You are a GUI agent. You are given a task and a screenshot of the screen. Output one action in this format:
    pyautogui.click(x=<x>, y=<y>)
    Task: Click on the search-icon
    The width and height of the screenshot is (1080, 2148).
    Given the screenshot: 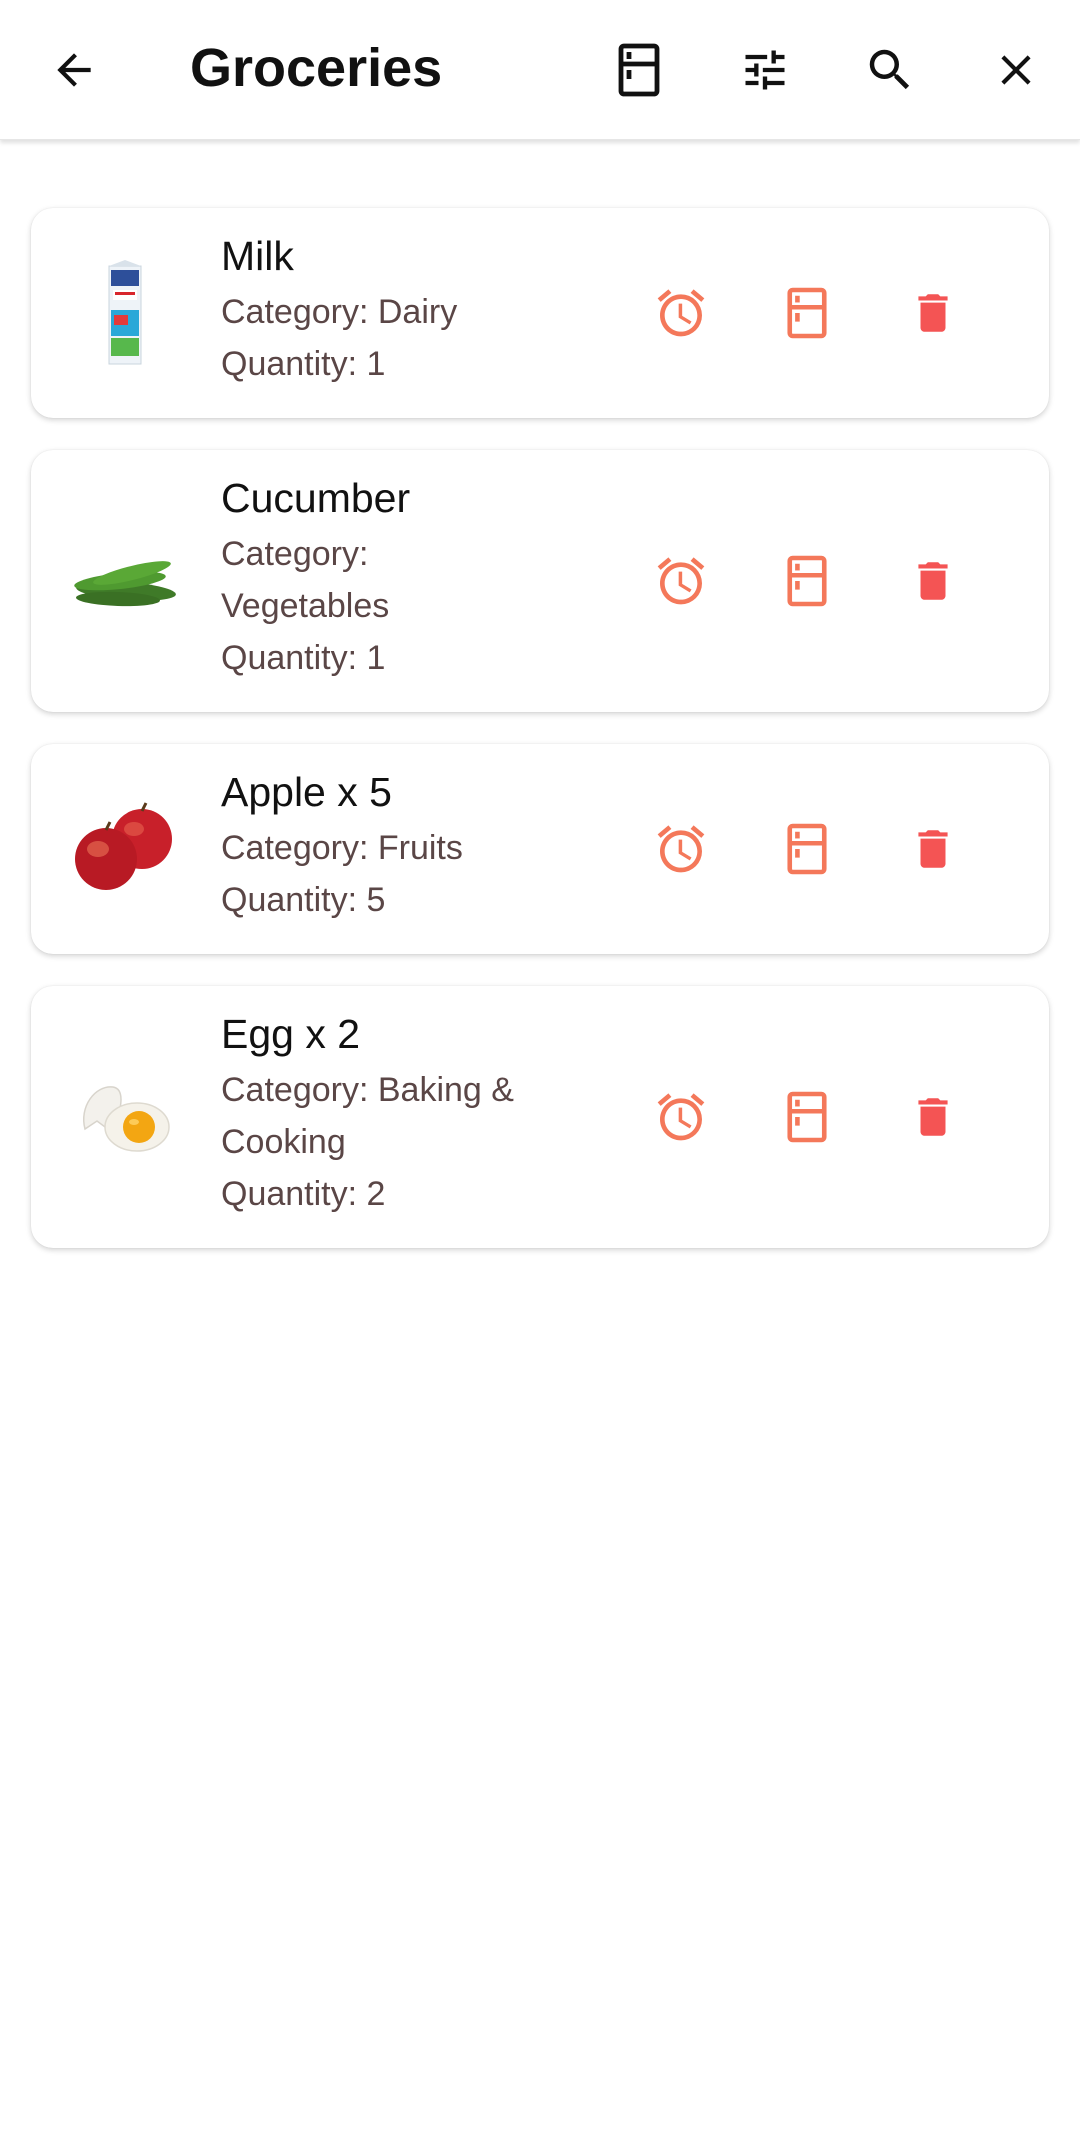 What is the action you would take?
    pyautogui.click(x=889, y=69)
    